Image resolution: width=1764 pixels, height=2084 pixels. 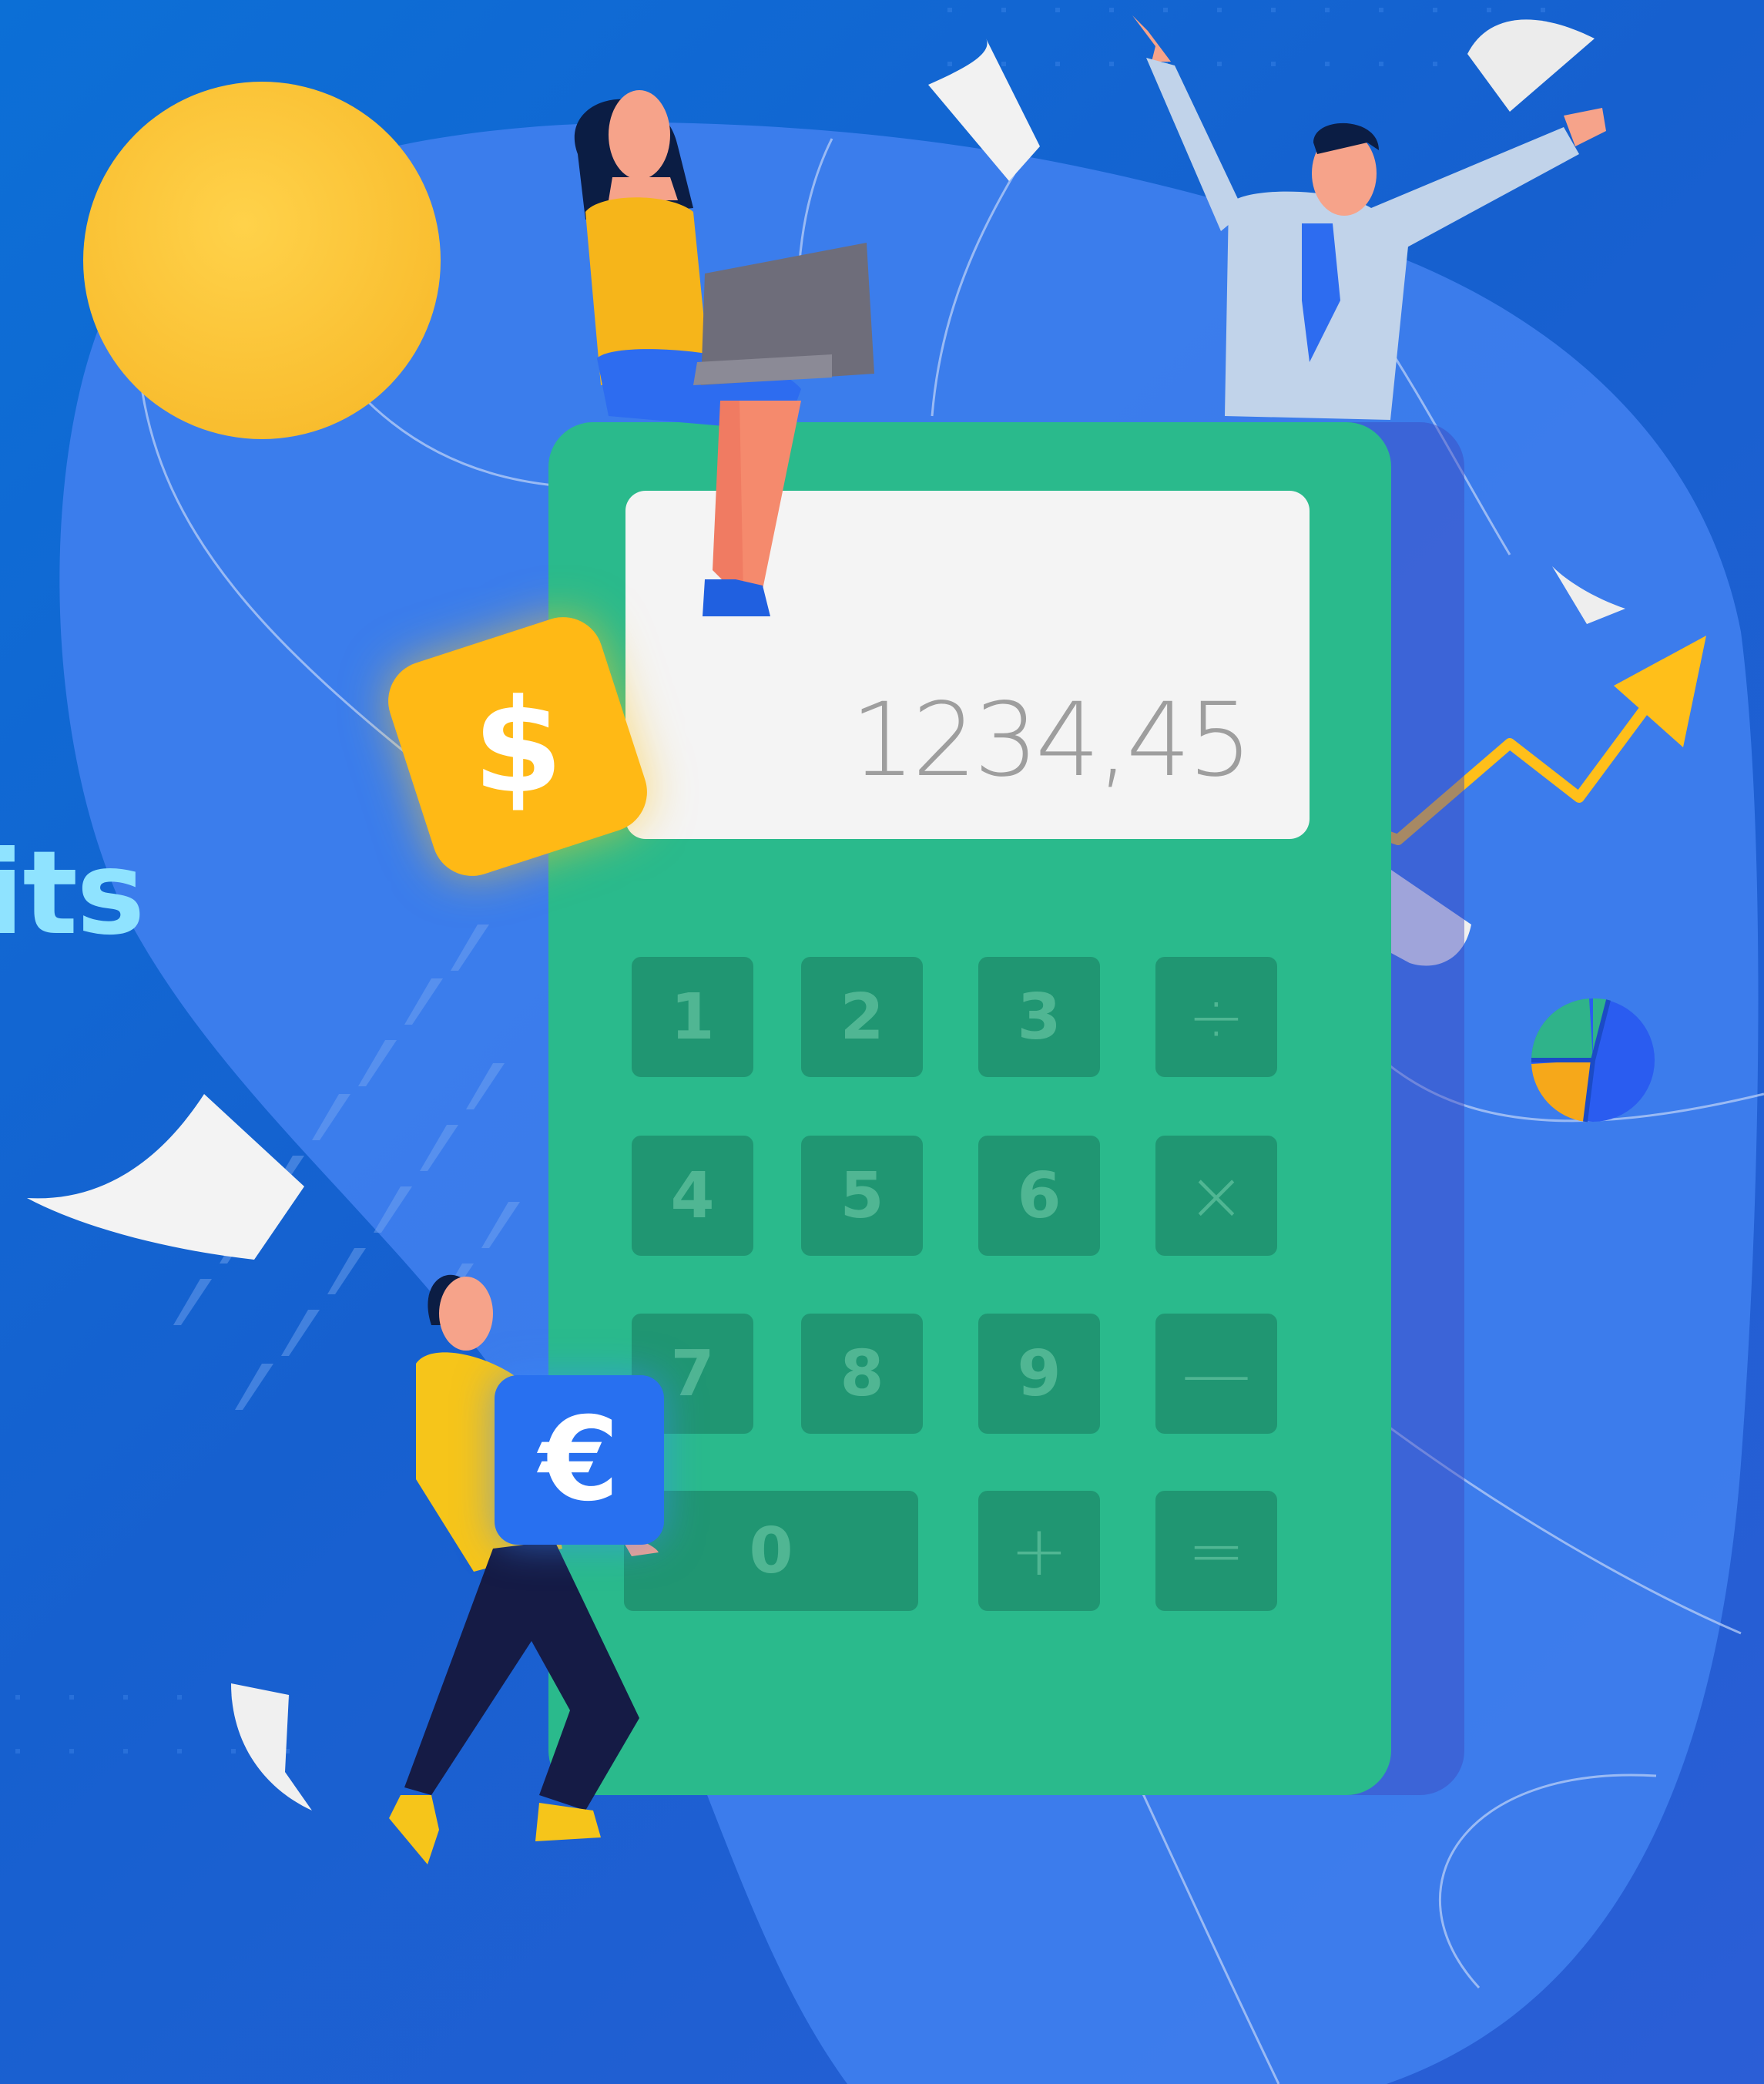 I want to click on man-cheering, so click(x=1369, y=218).